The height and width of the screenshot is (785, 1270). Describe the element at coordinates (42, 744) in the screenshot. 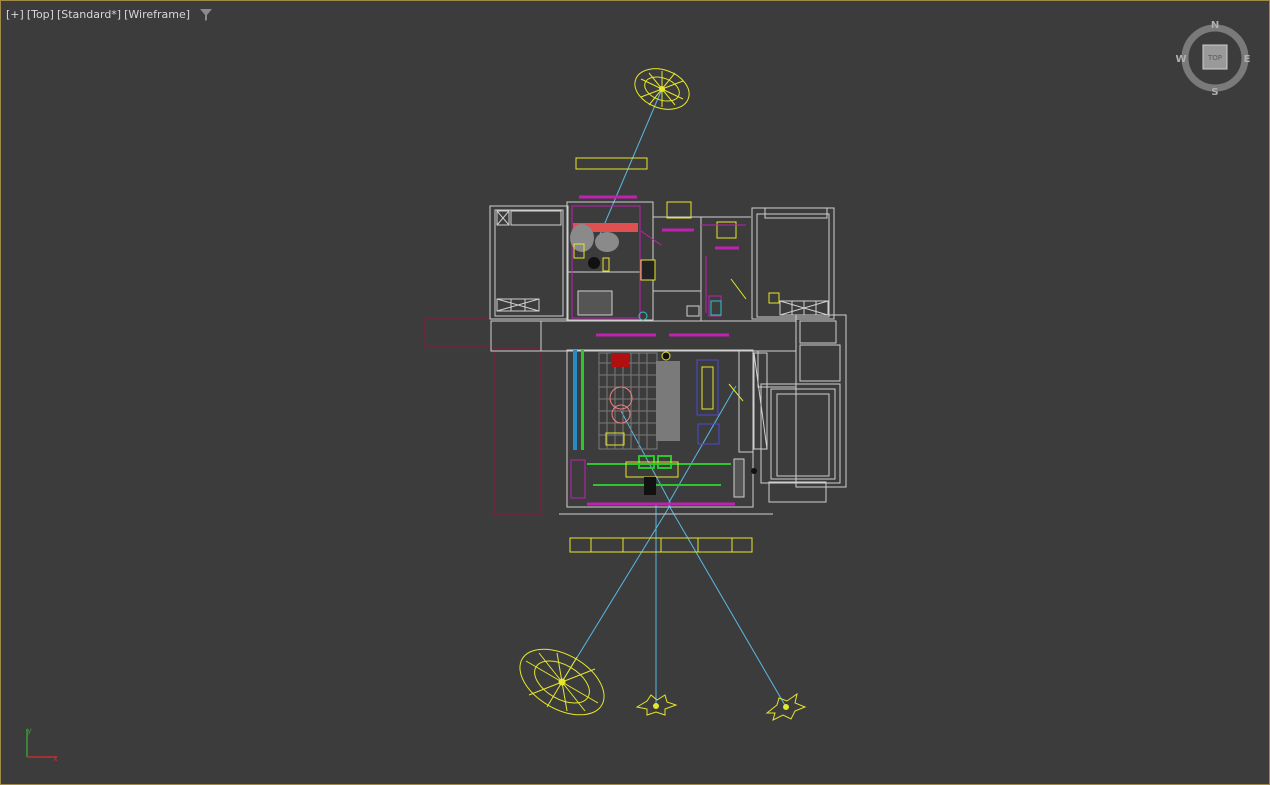

I see `axis-tripod: y x` at that location.